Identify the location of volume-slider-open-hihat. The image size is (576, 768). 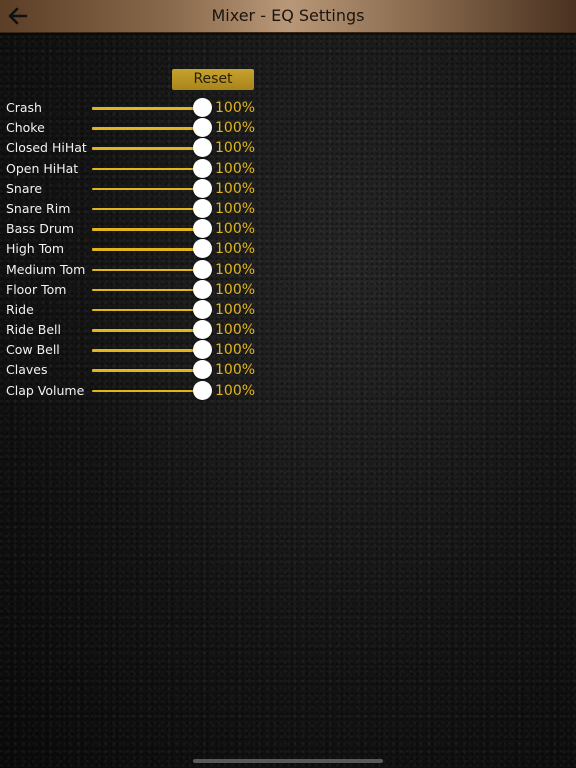
(152, 168).